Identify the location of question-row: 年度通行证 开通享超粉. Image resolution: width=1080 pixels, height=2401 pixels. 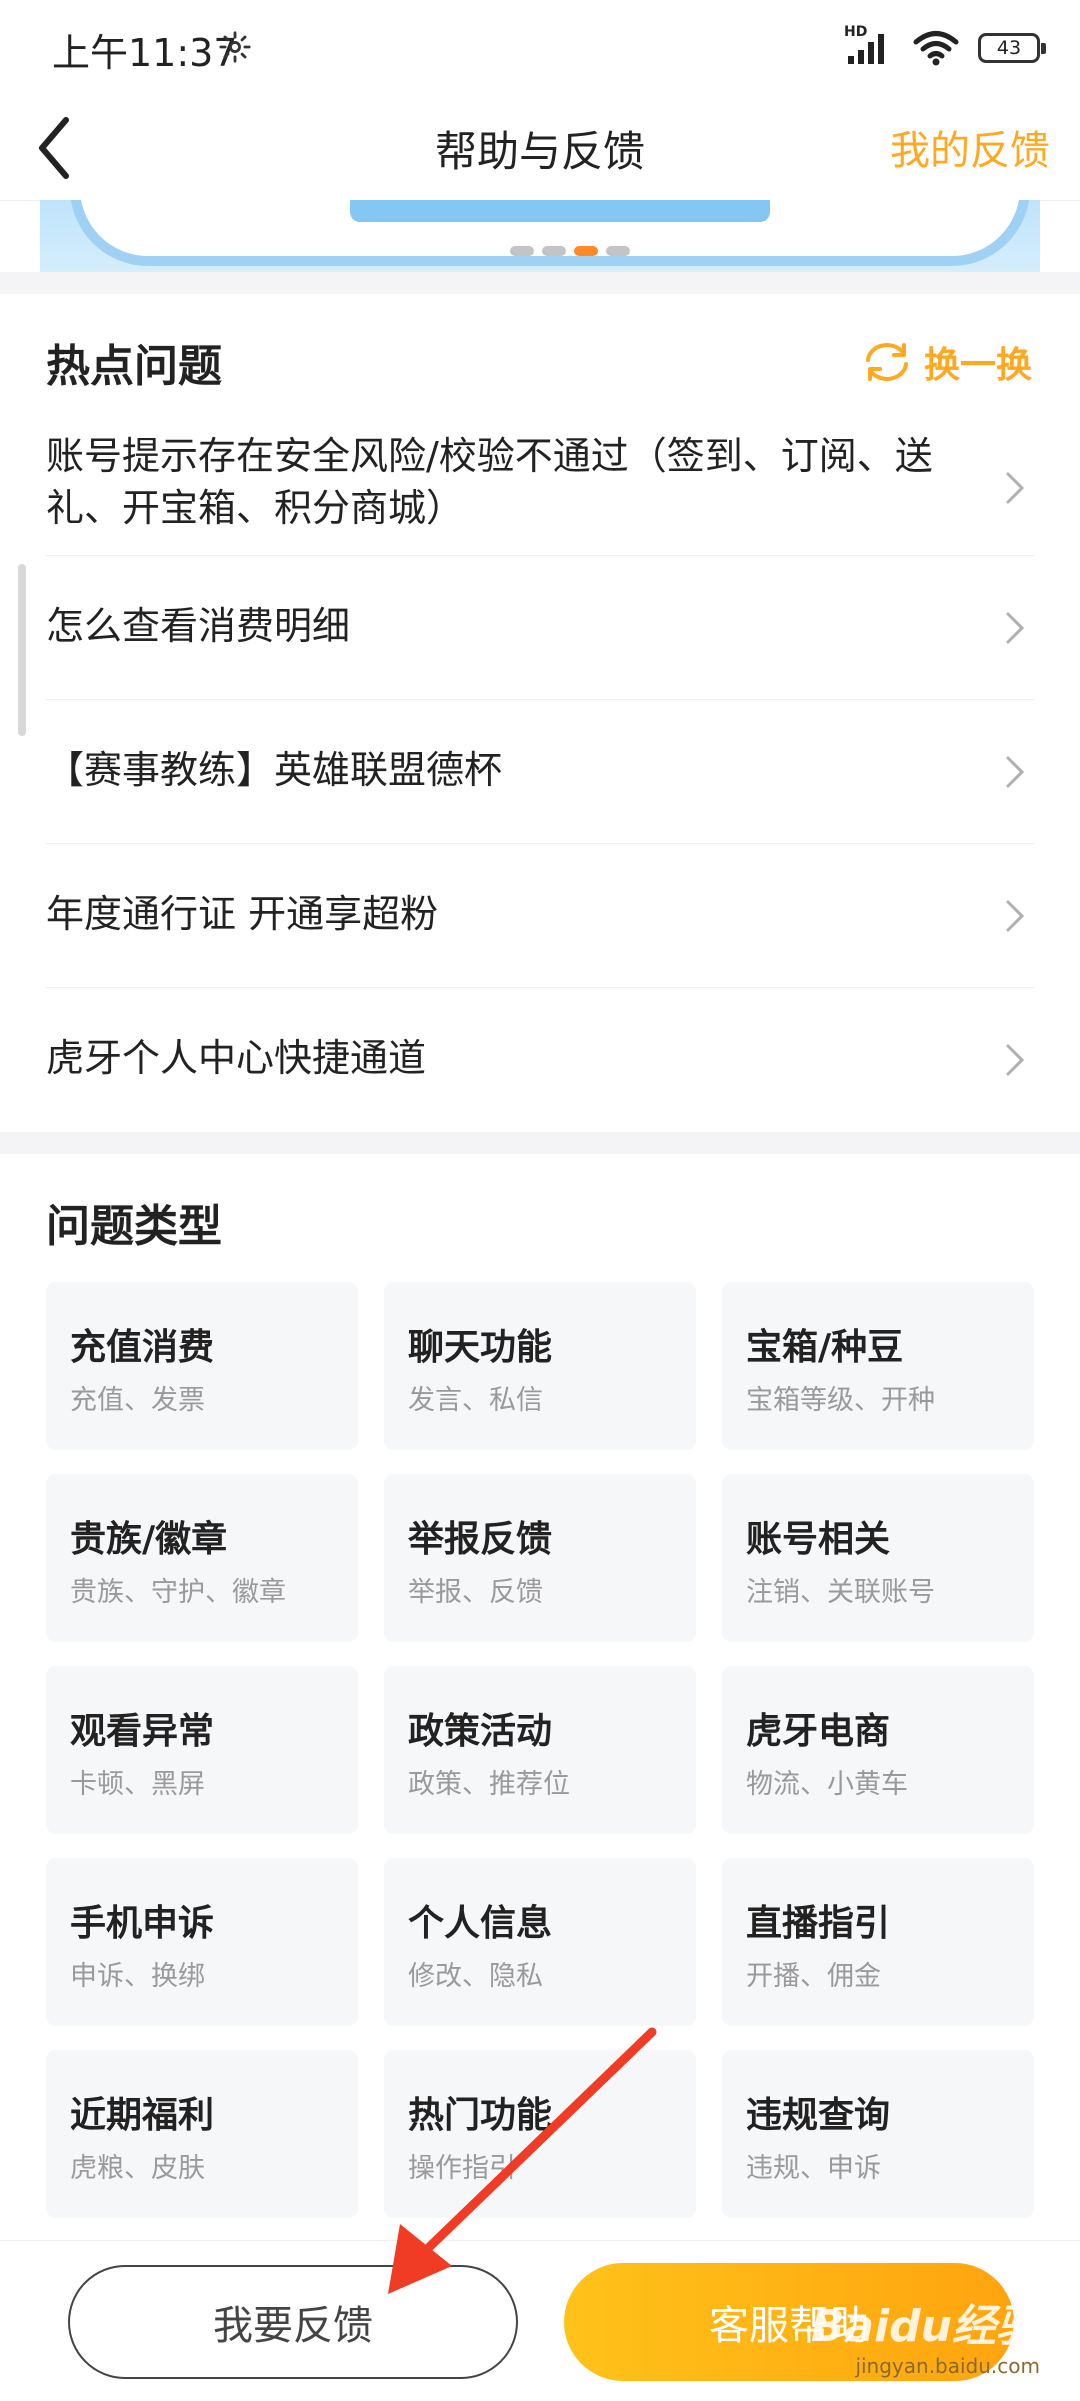
(540, 916).